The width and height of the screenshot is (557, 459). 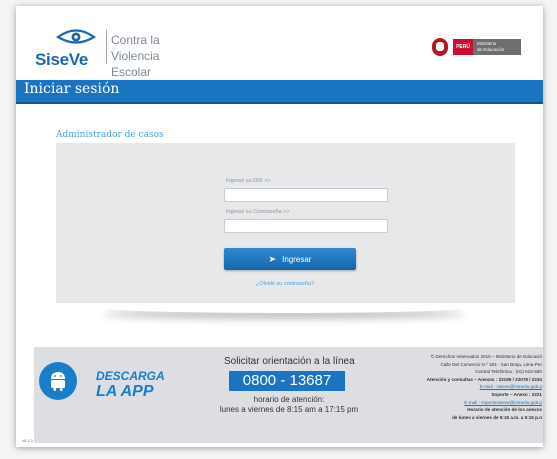 I want to click on download-line2: LA APP, so click(x=124, y=392).